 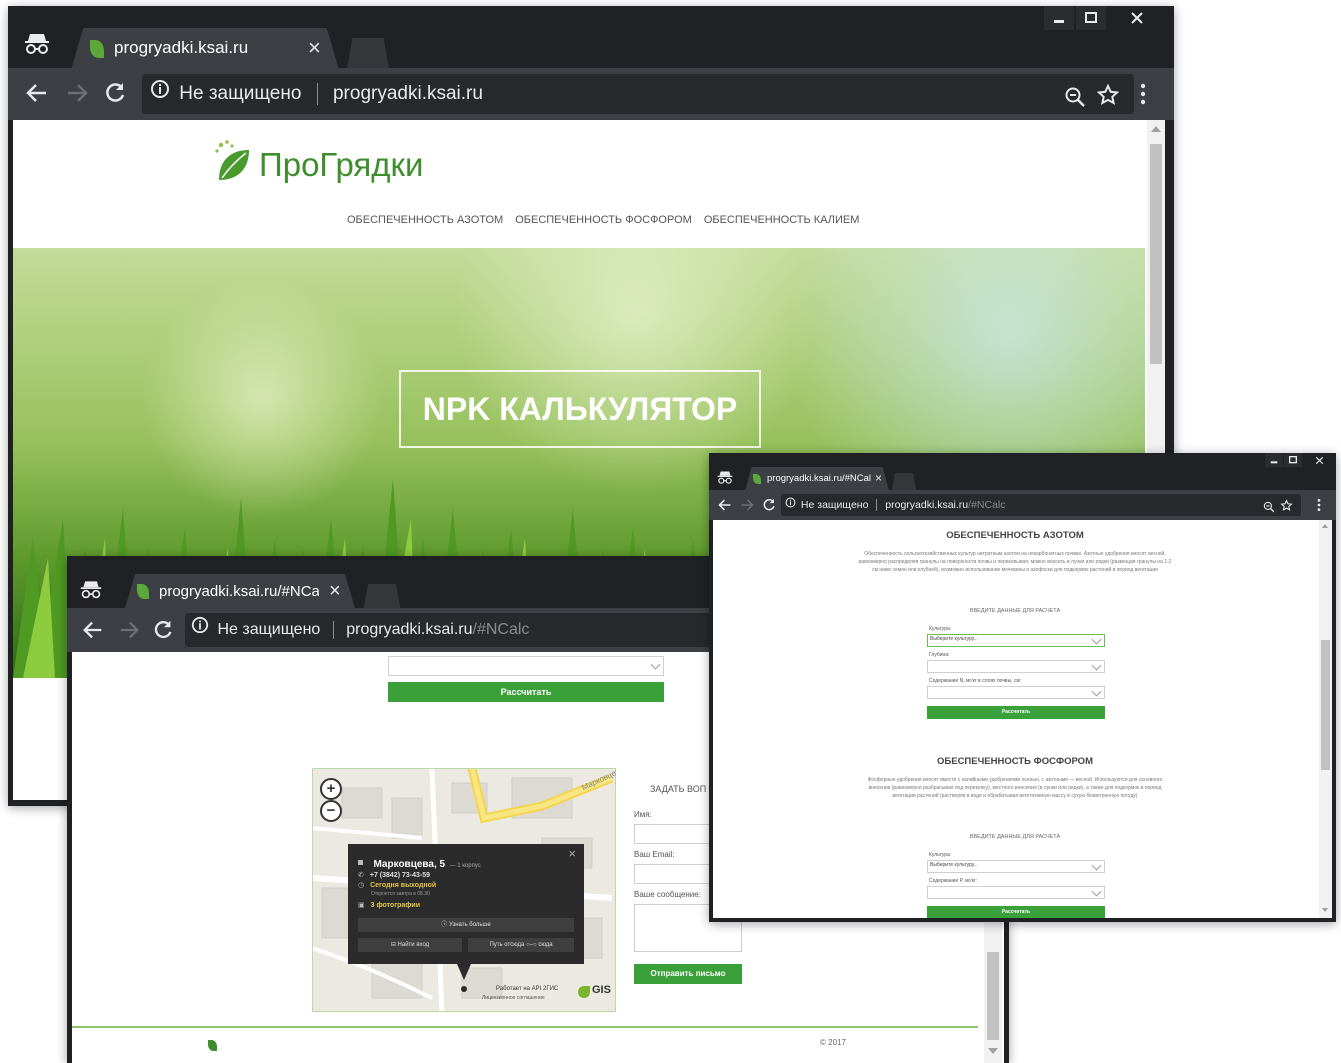 I want to click on hero-title-box: NPK КАЛЬКУЛЯТОР, so click(x=580, y=409).